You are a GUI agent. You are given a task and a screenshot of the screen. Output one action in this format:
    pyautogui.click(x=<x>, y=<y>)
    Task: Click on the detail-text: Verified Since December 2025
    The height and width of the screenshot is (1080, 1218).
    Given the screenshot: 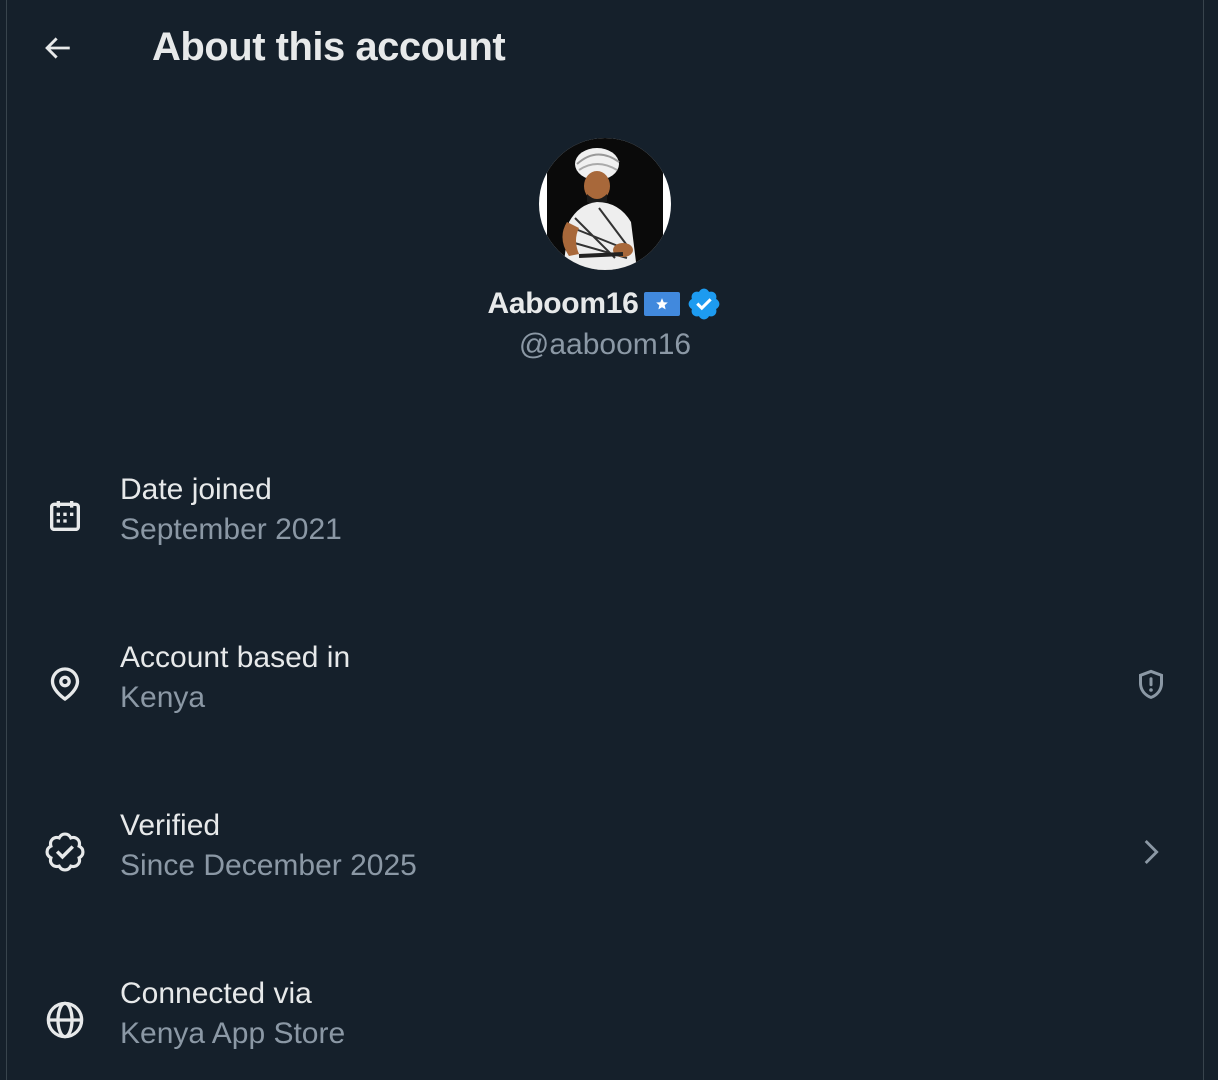 What is the action you would take?
    pyautogui.click(x=268, y=846)
    